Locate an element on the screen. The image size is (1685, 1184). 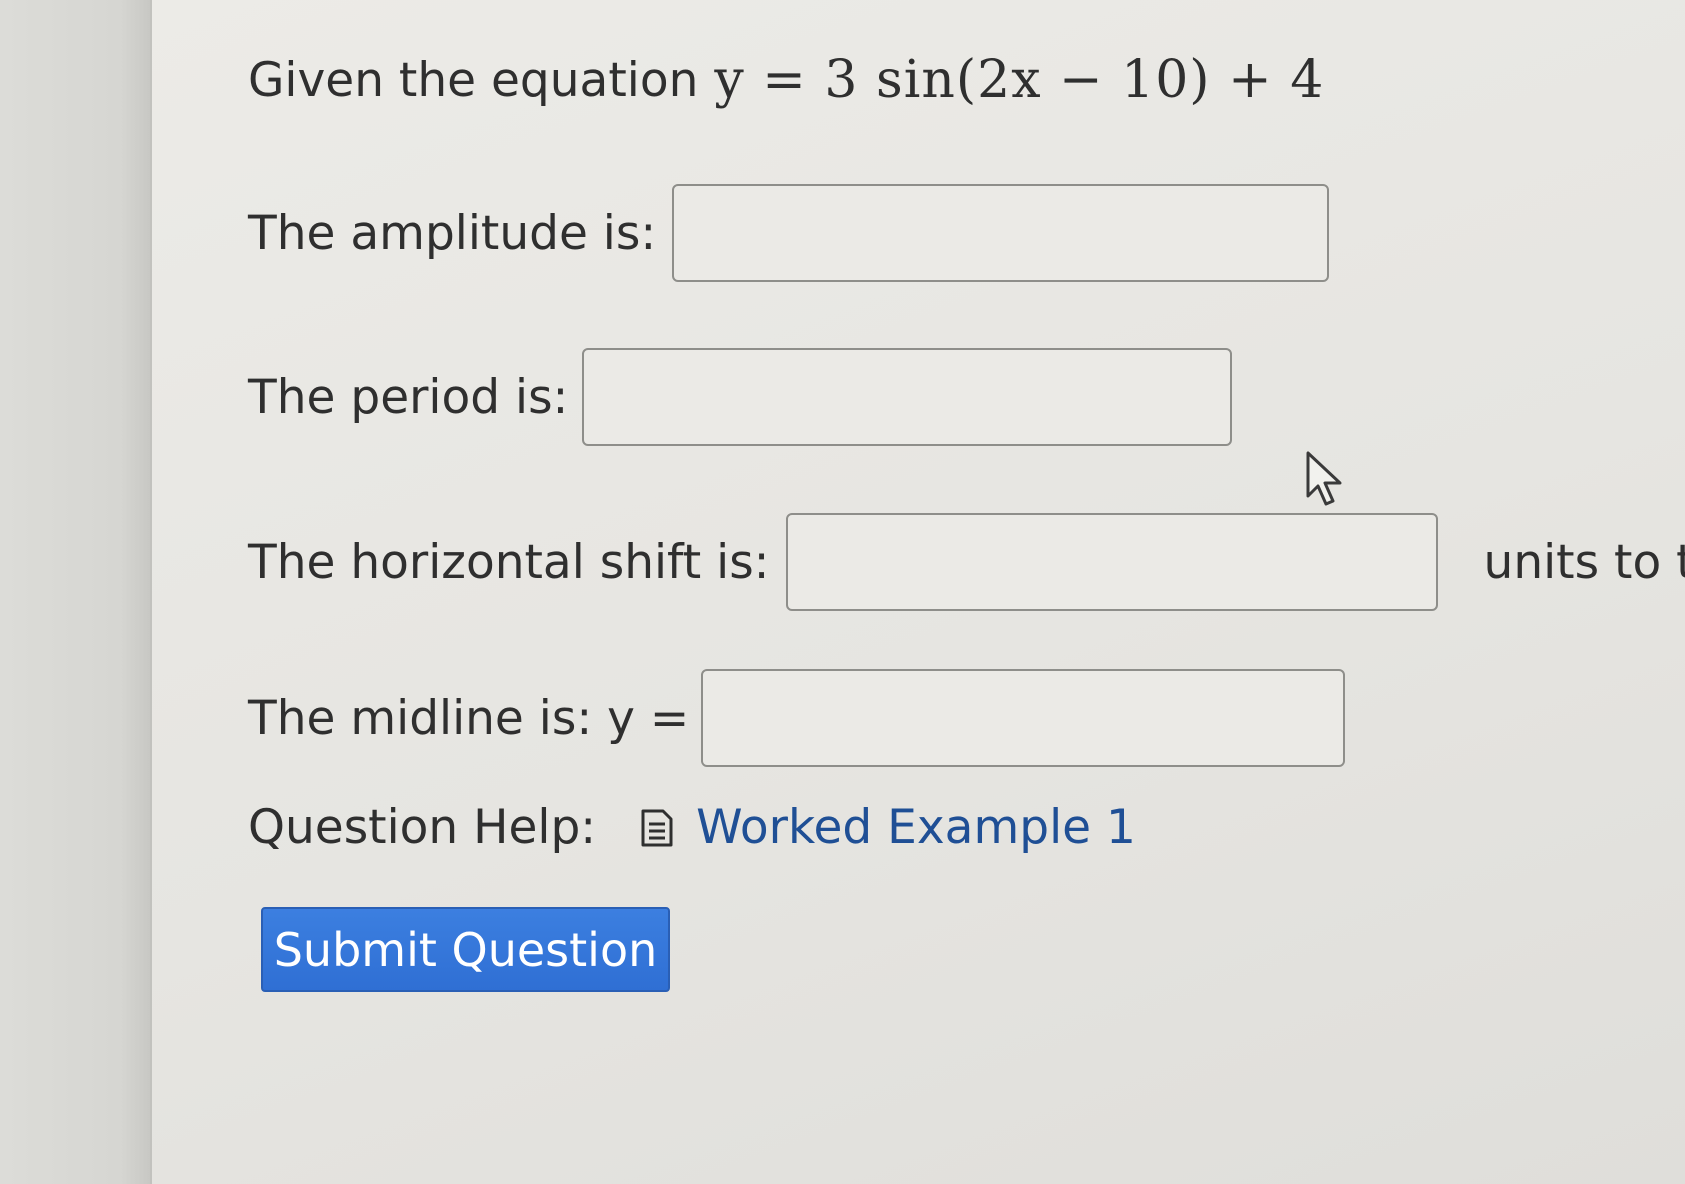
amplitude-label: The amplitude is: is located at coordinates (452, 233).